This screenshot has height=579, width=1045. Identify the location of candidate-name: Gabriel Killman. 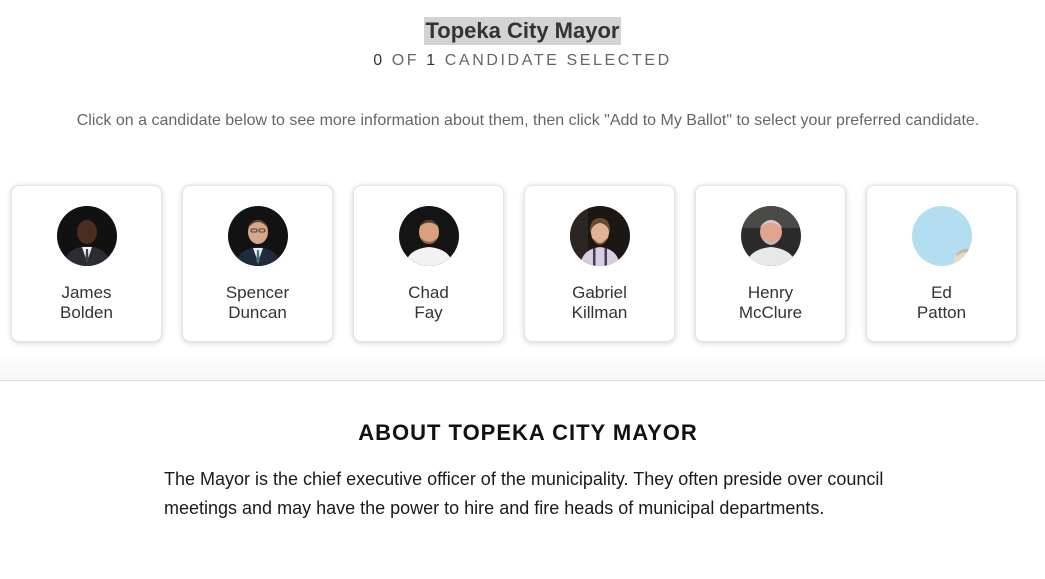
(600, 303).